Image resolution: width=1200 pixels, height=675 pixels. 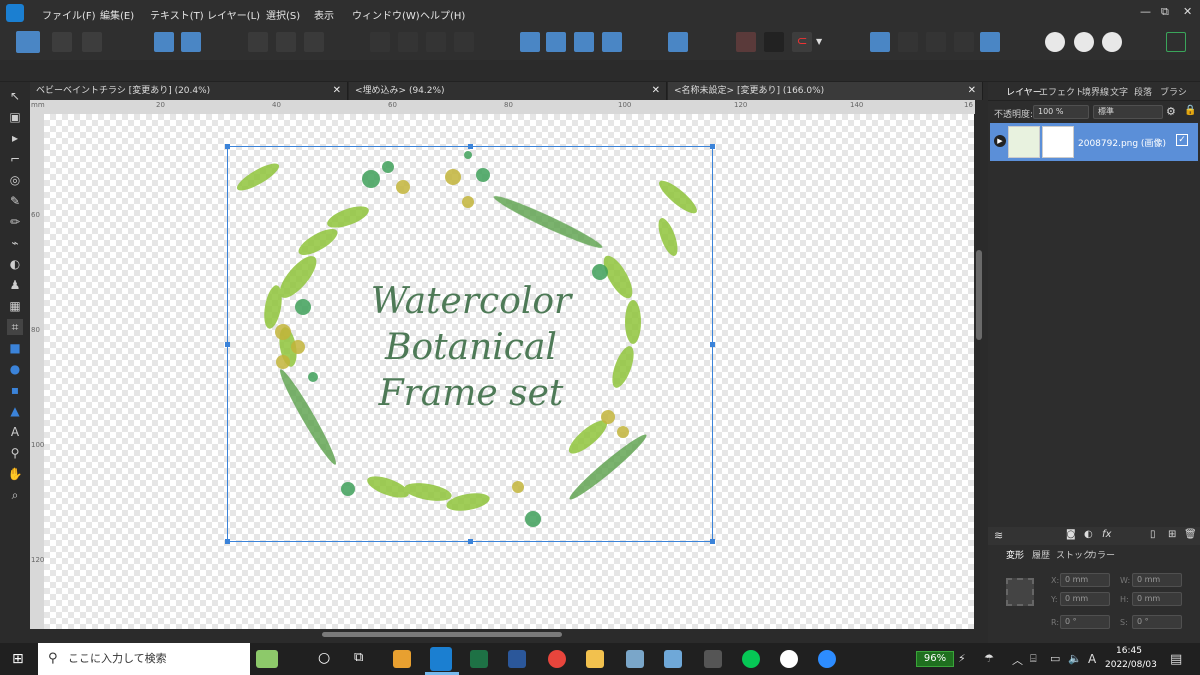 I want to click on tab-untitled: <名称未設定> [変更あり] (166.0%) ✕, so click(x=825, y=91).